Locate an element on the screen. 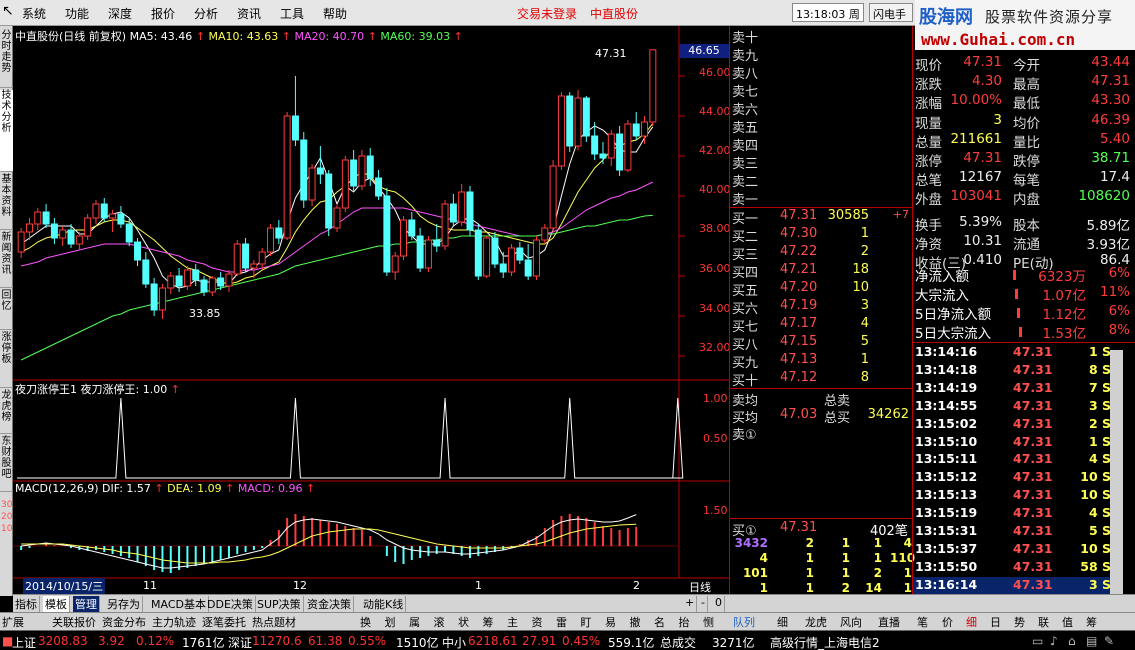  panel-tab: 直播 is located at coordinates (889, 622).